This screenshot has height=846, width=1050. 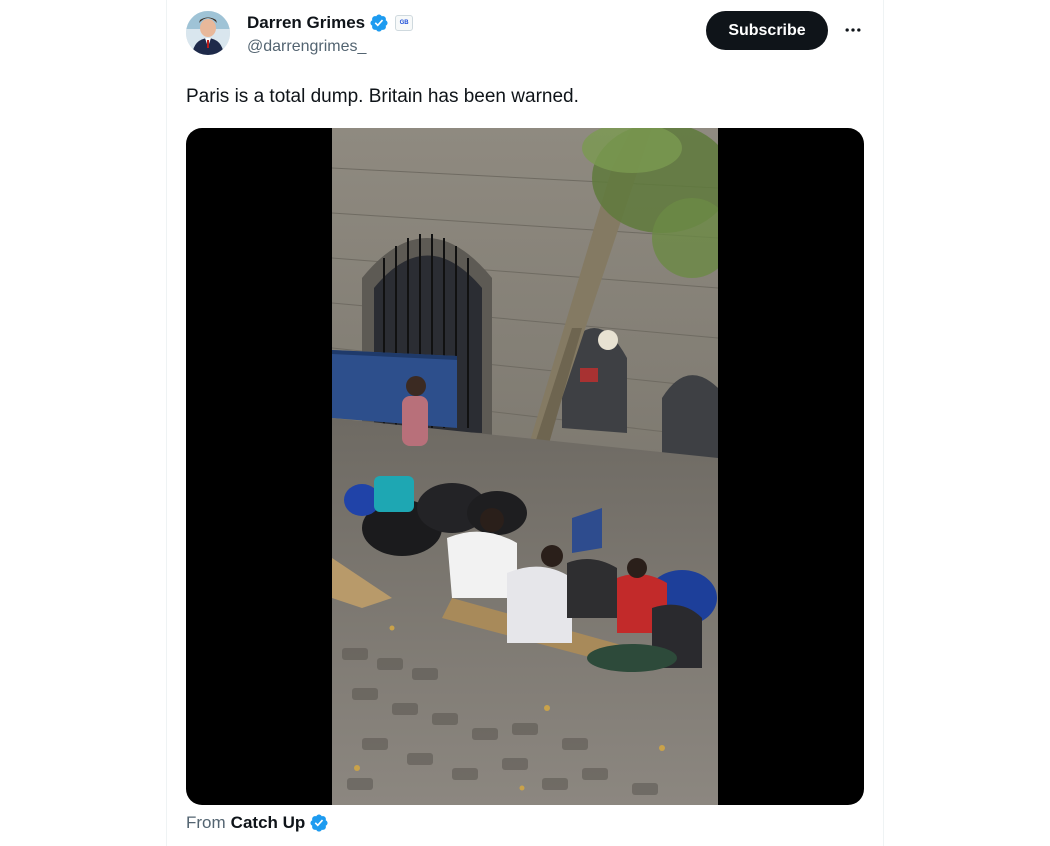 What do you see at coordinates (268, 823) in the screenshot?
I see `source-name-link: Catch Up` at bounding box center [268, 823].